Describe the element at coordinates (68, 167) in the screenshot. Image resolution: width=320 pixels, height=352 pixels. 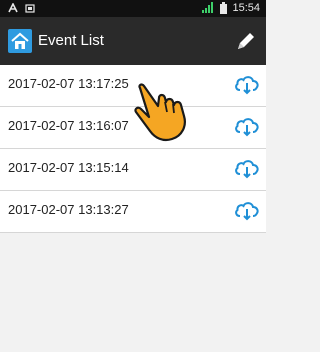
I see `event-timestamp: 2017-02-07 13:15:14` at that location.